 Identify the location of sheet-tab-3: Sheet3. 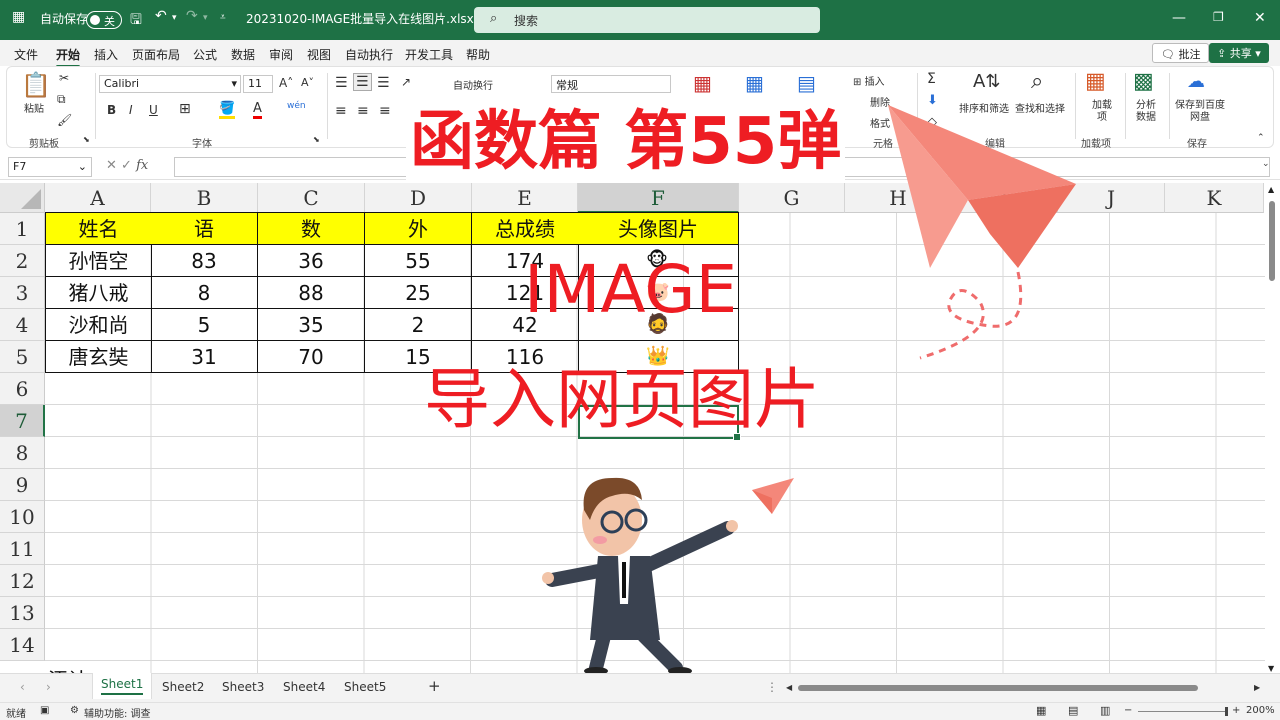
(243, 687).